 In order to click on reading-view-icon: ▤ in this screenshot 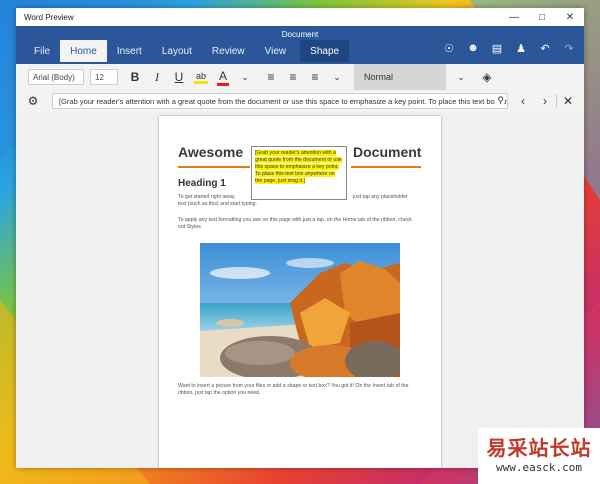, I will do `click(497, 48)`.